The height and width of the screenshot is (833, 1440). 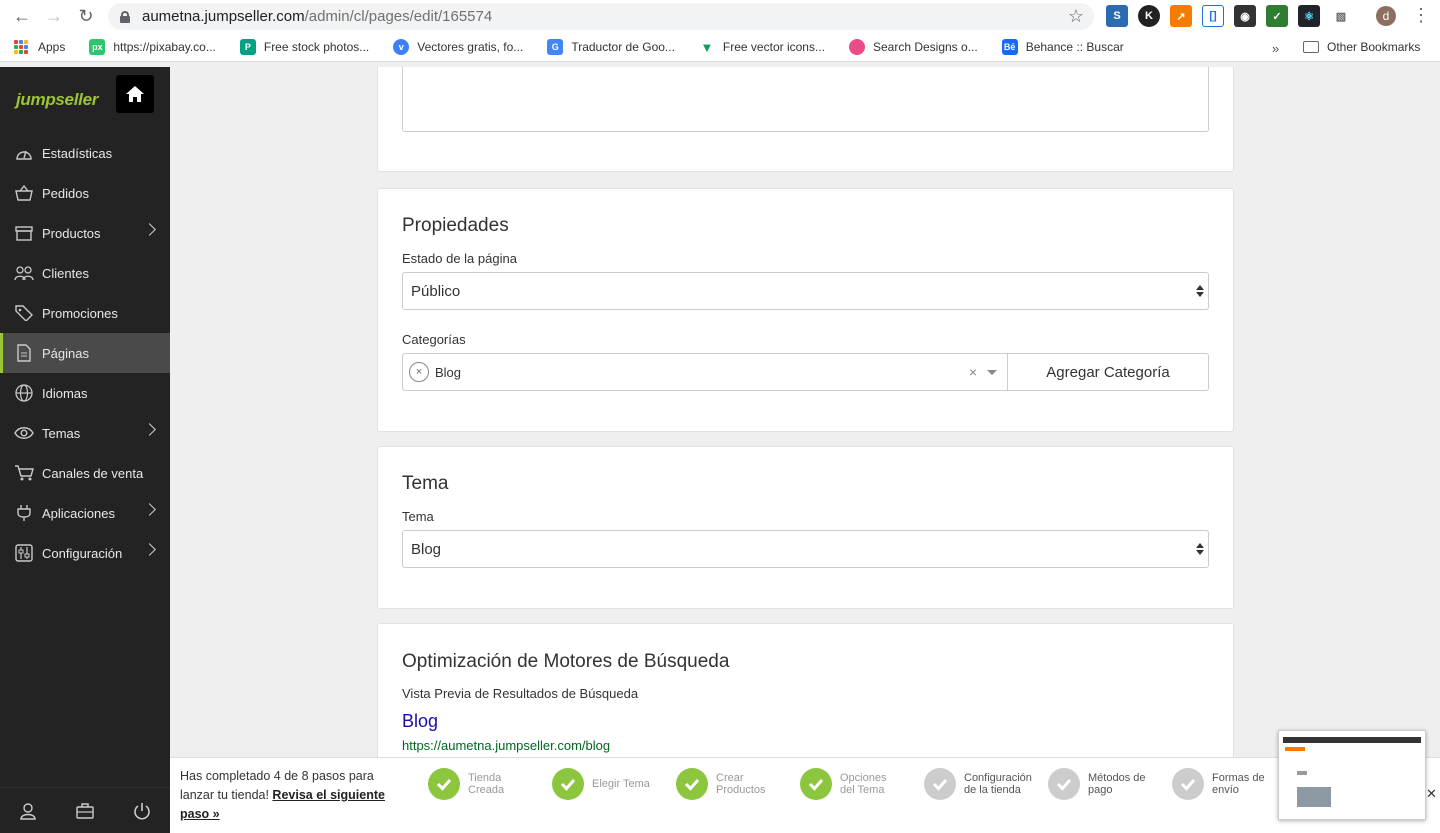 What do you see at coordinates (24, 153) in the screenshot?
I see `dashboard-icon` at bounding box center [24, 153].